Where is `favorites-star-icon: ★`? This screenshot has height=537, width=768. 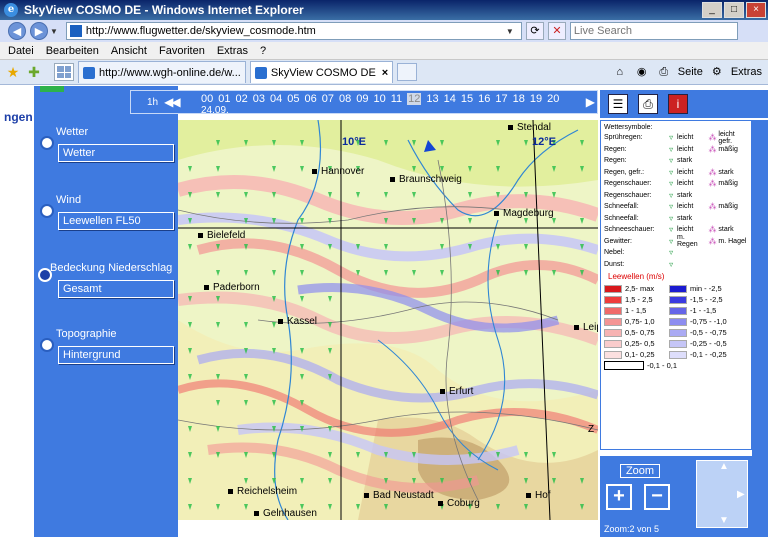 favorites-star-icon: ★ is located at coordinates (13, 72).